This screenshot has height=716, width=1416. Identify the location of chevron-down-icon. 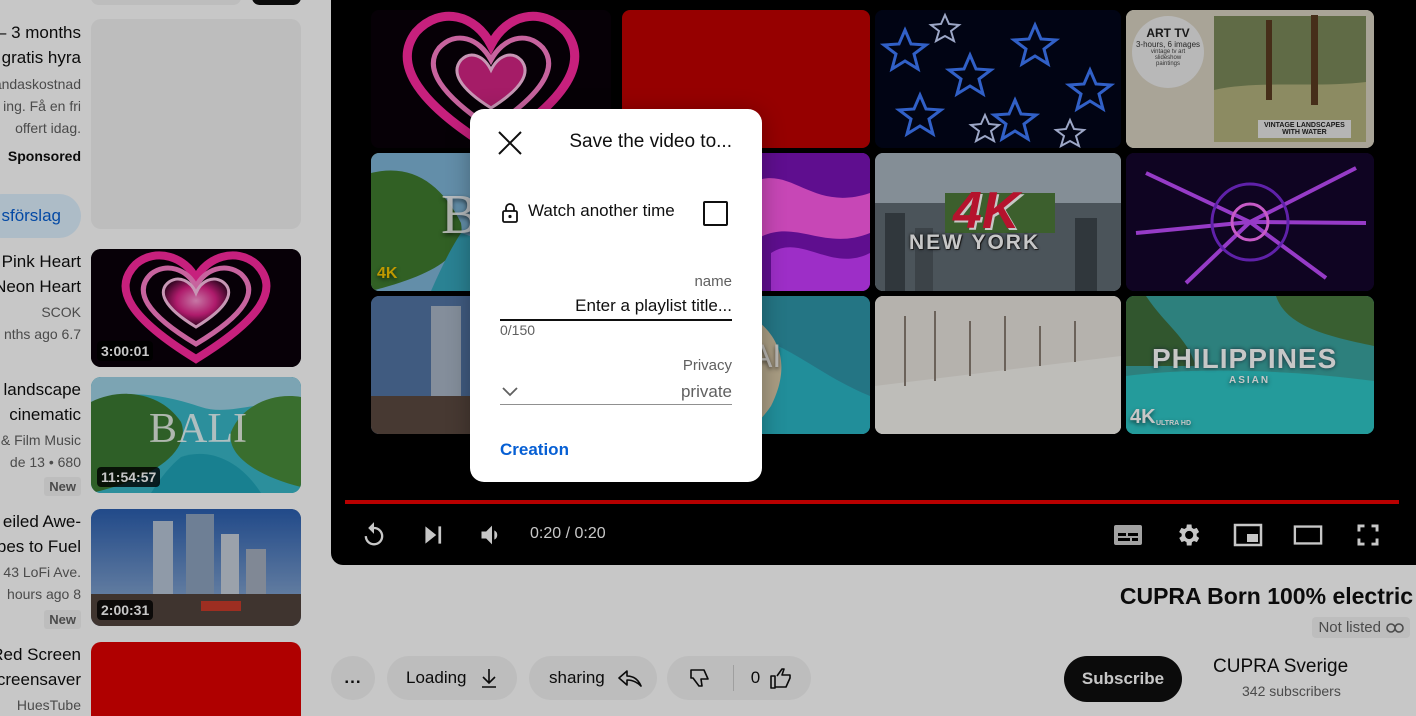
(510, 391).